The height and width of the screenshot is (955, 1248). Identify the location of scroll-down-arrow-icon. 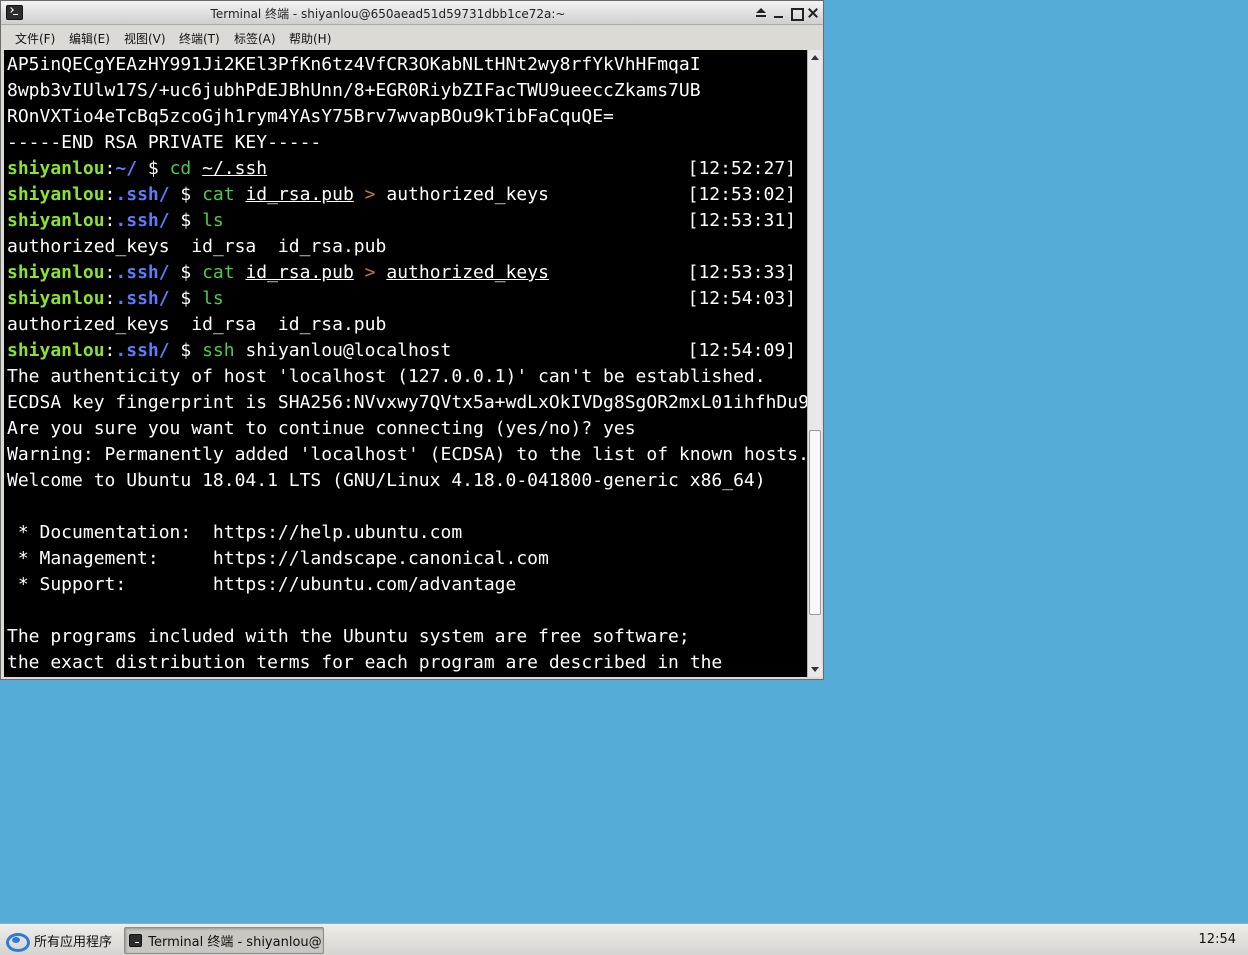
(815, 669).